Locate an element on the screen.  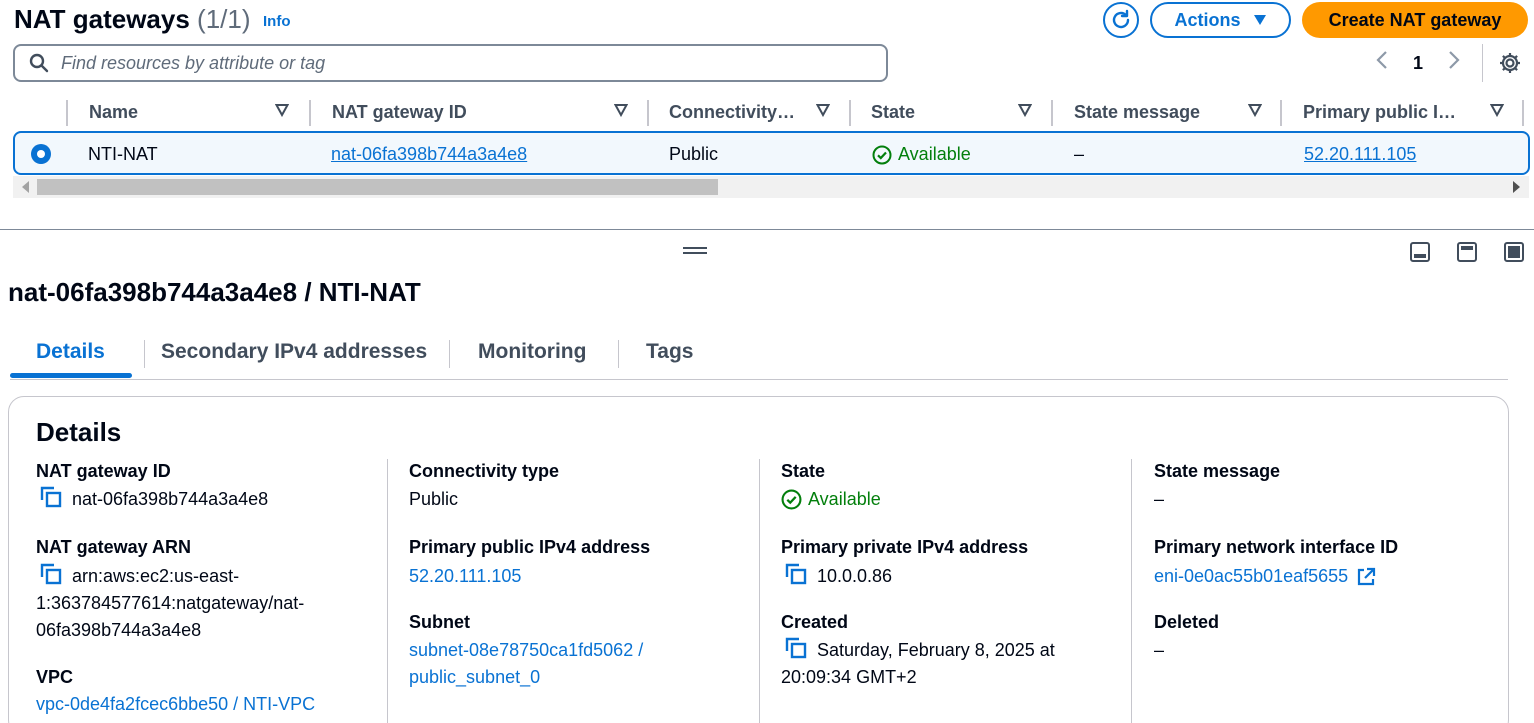
scrollbar-thumb is located at coordinates (377, 187).